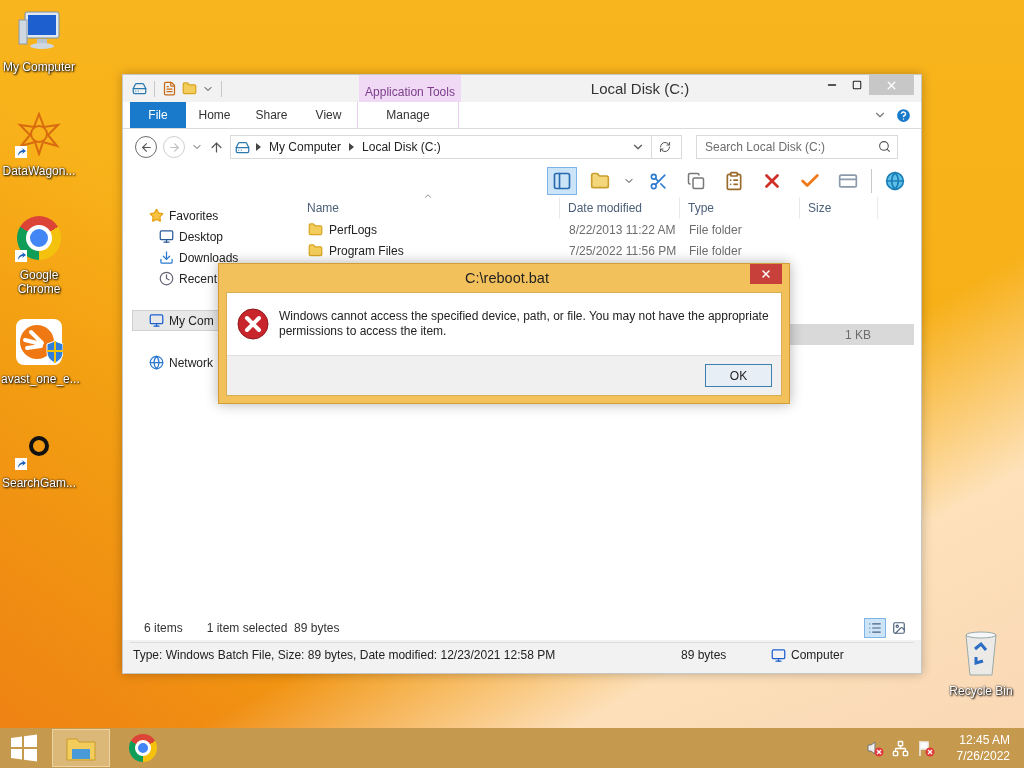 The width and height of the screenshot is (1024, 768). Describe the element at coordinates (704, 655) in the screenshot. I see `file-size: 89 bytes` at that location.